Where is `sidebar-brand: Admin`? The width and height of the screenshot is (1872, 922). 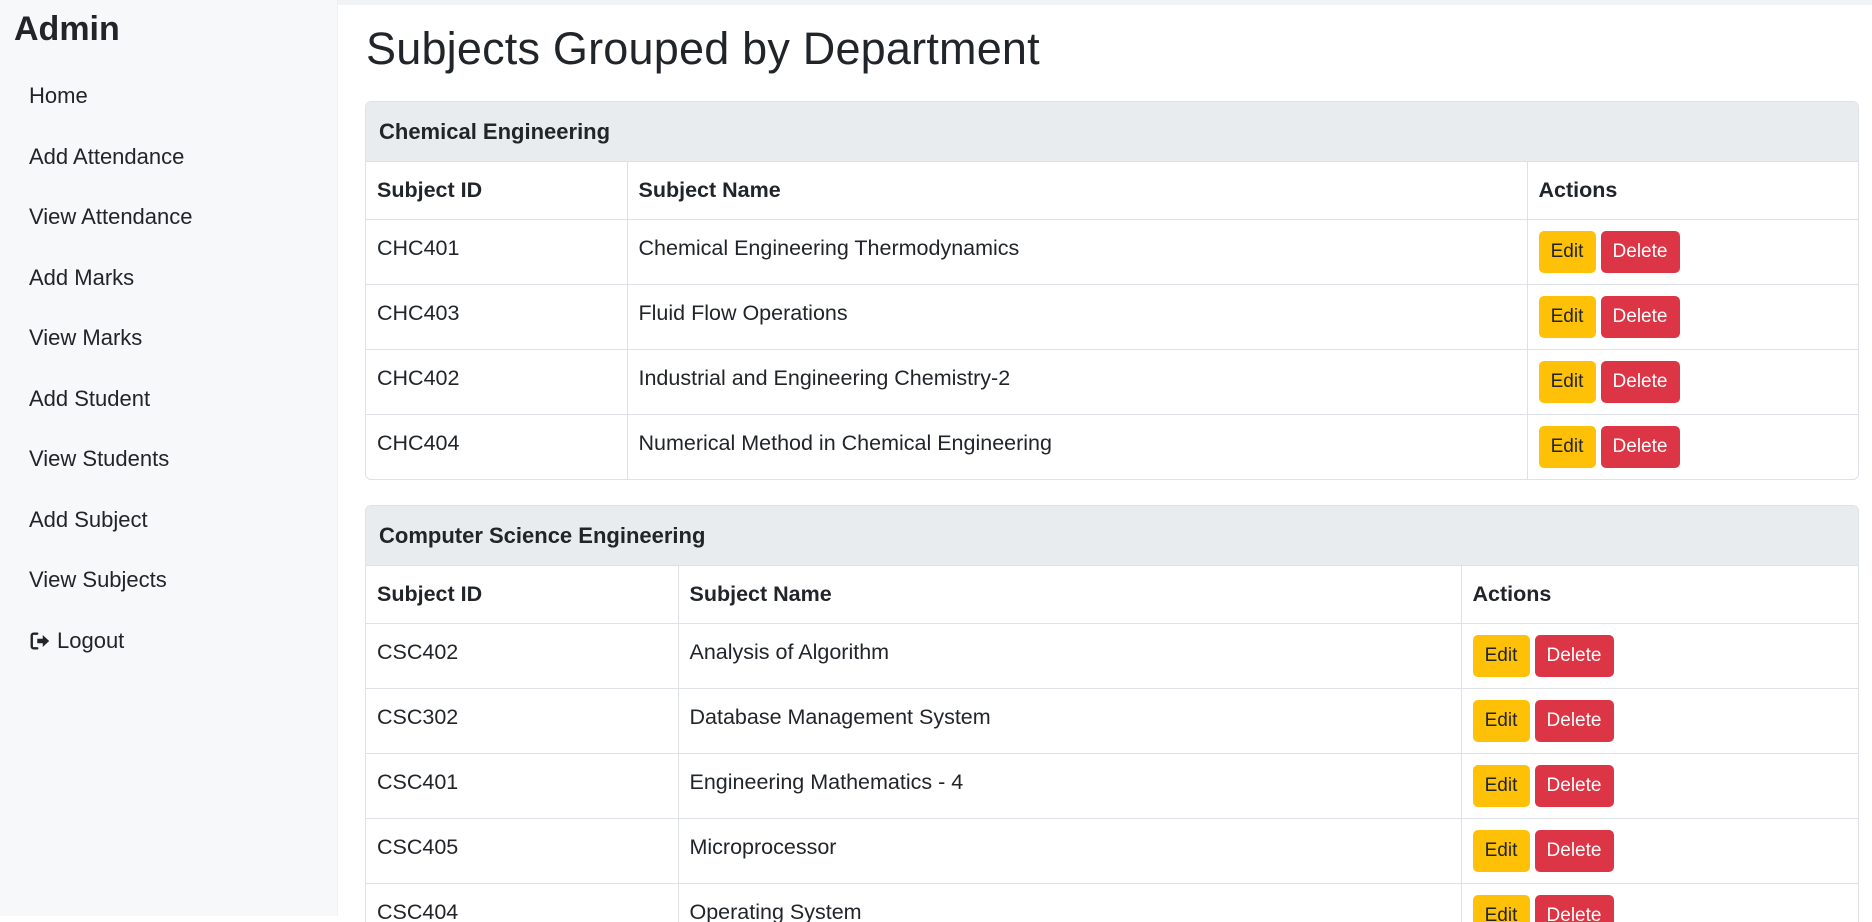 sidebar-brand: Admin is located at coordinates (67, 29).